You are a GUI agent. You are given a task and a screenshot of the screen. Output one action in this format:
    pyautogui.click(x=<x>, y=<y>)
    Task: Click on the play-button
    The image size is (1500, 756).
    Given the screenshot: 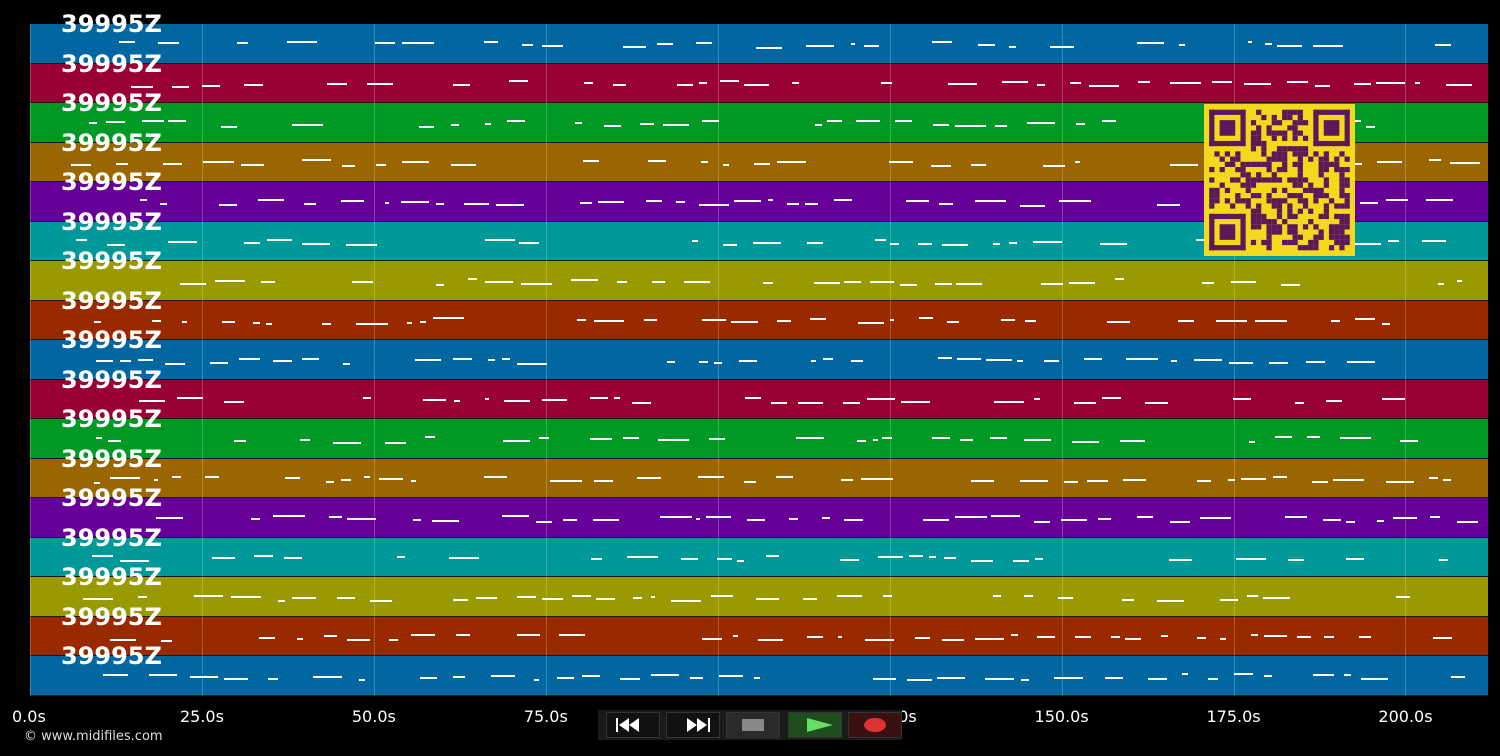 What is the action you would take?
    pyautogui.click(x=815, y=725)
    